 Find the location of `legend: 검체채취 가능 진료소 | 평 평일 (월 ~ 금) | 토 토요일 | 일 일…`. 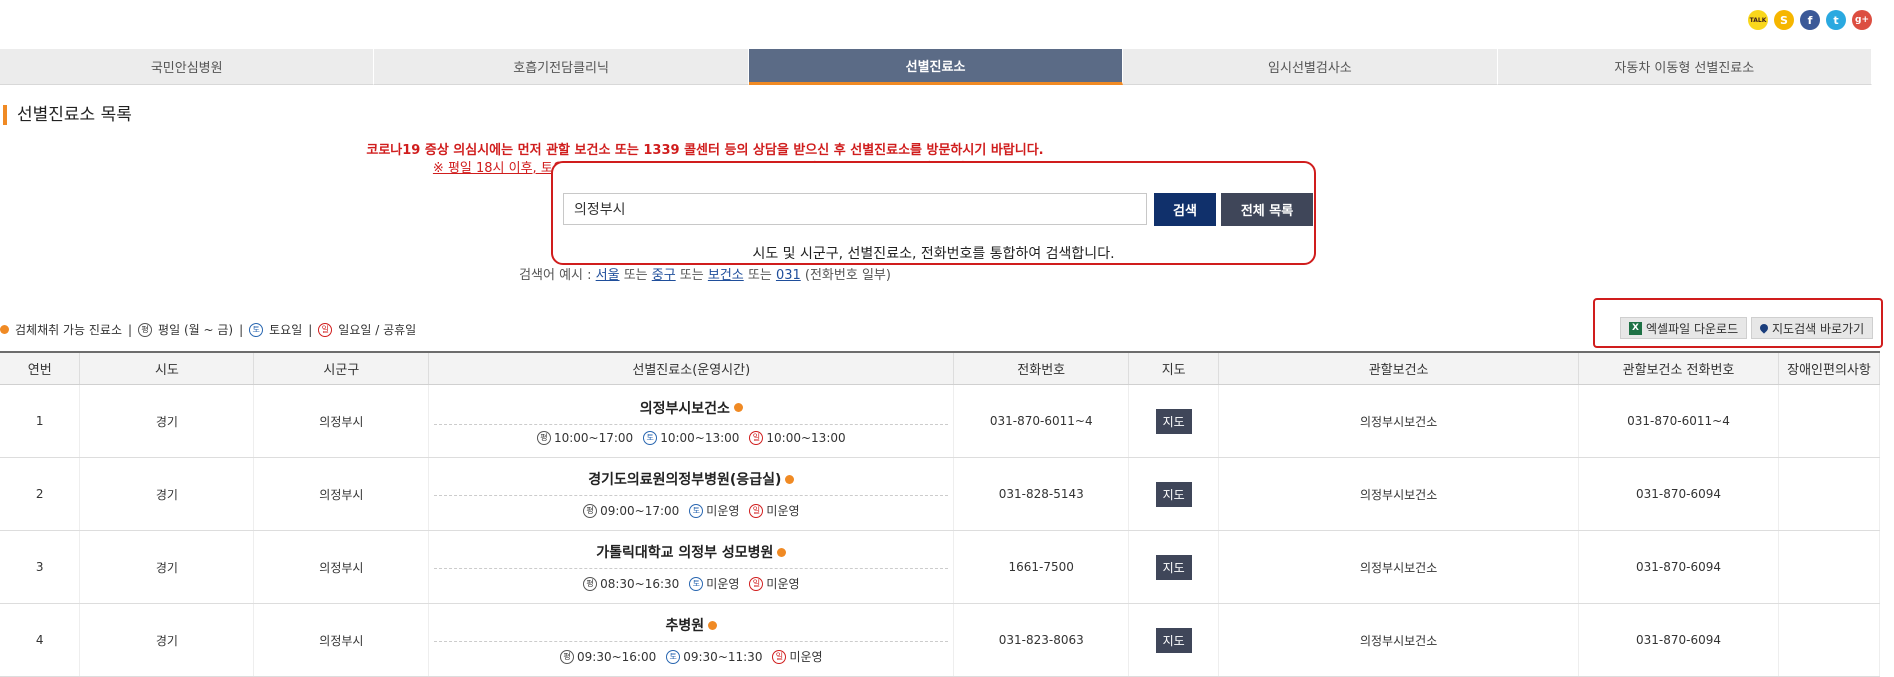

legend: 검체채취 가능 진료소 | 평 평일 (월 ~ 금) | 토 토요일 | 일 일… is located at coordinates (208, 329).